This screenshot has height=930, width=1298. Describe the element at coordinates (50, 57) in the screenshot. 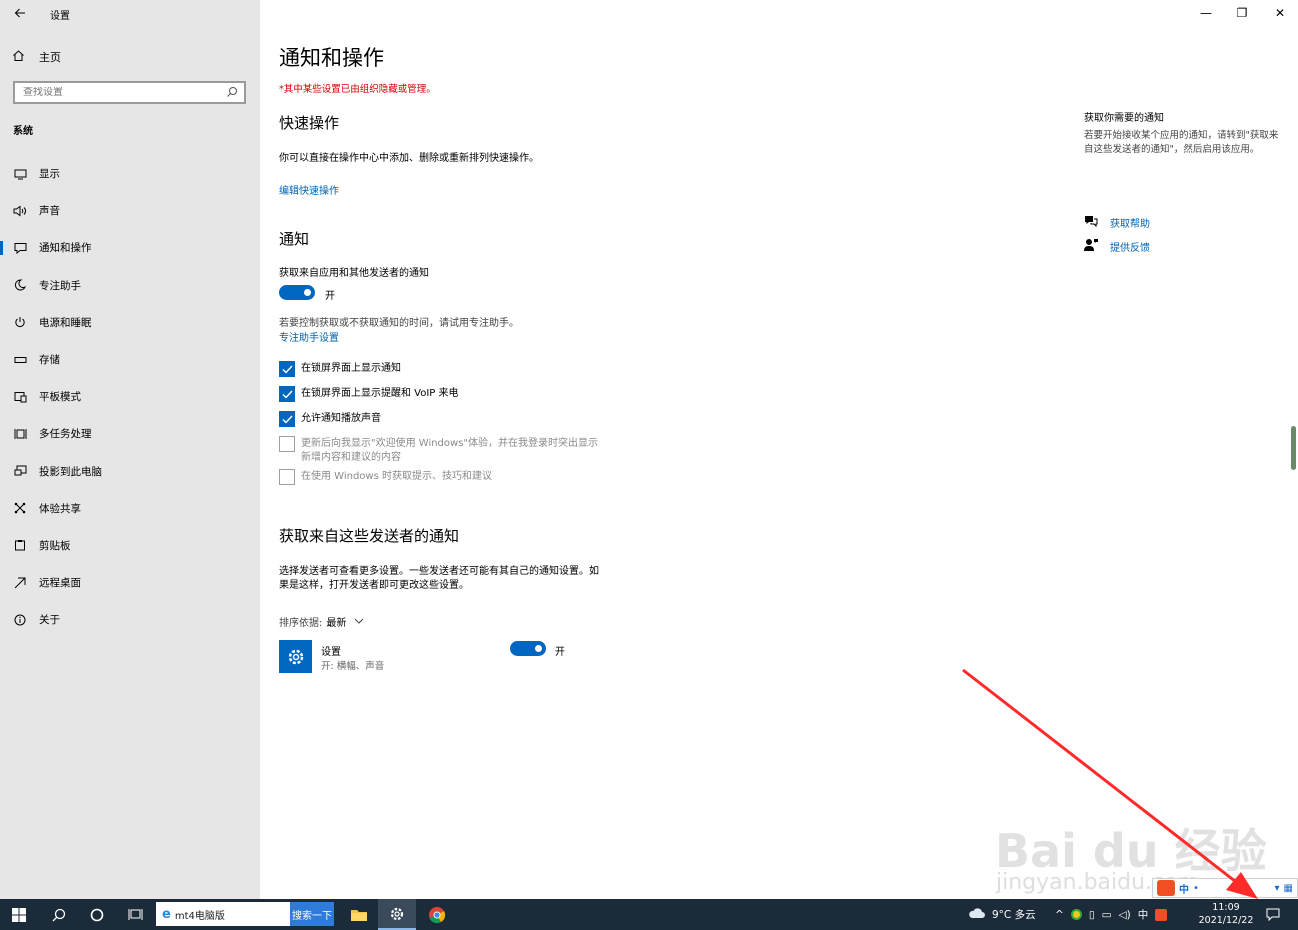

I see `home-label: 主页` at that location.